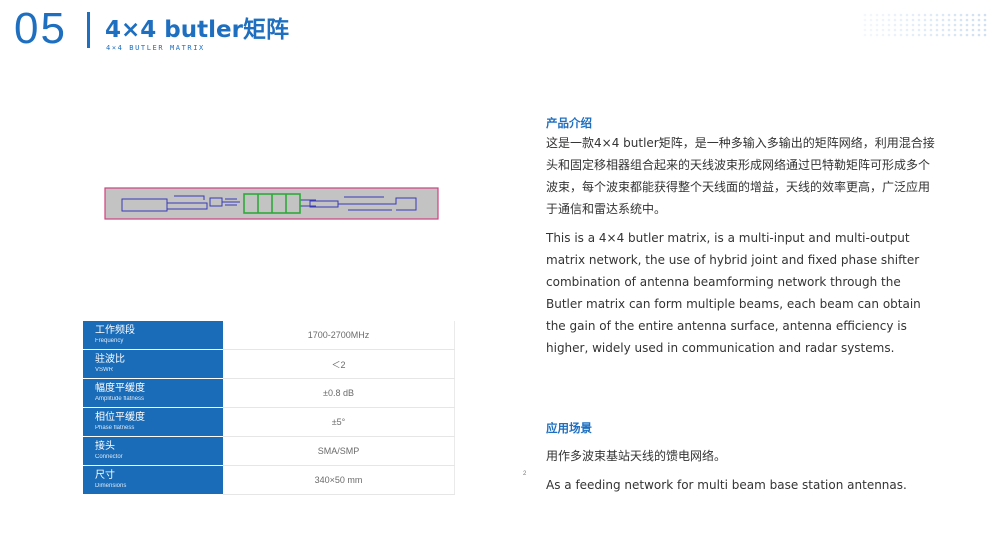  Describe the element at coordinates (40, 28) in the screenshot. I see `section-number: 05` at that location.